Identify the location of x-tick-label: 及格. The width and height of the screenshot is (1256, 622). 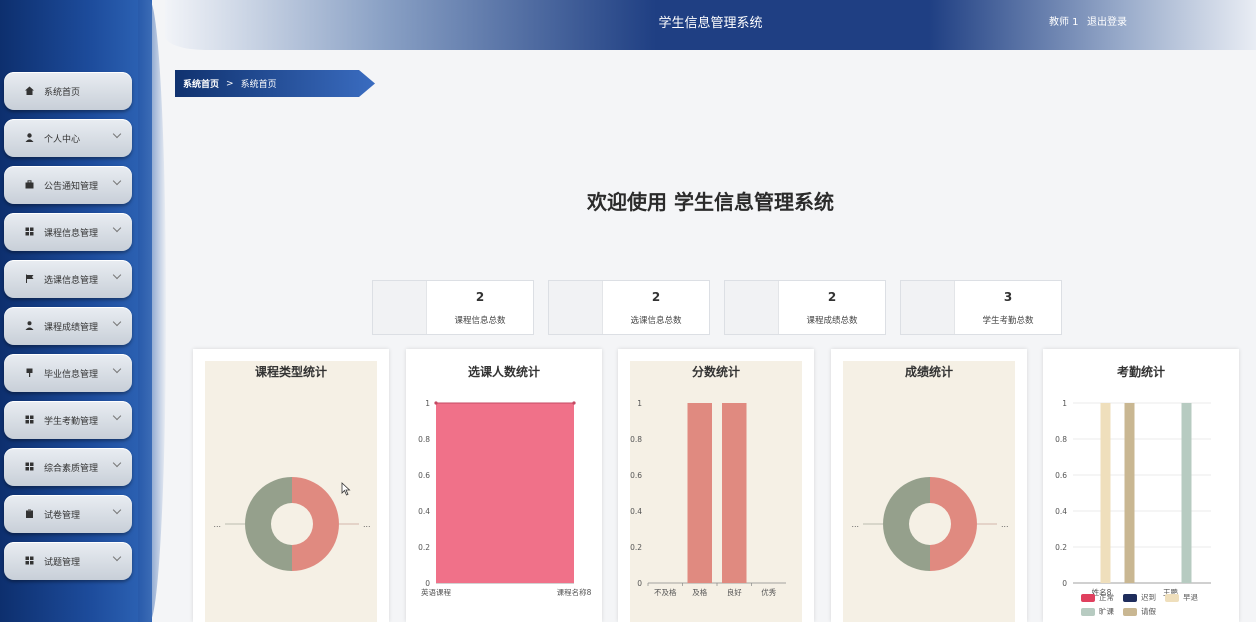
(699, 592).